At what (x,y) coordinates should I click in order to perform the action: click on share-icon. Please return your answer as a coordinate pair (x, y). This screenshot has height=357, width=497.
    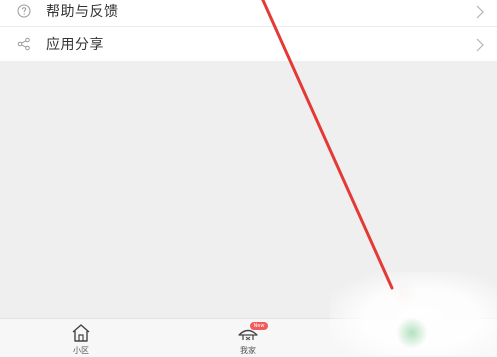
    Looking at the image, I should click on (24, 44).